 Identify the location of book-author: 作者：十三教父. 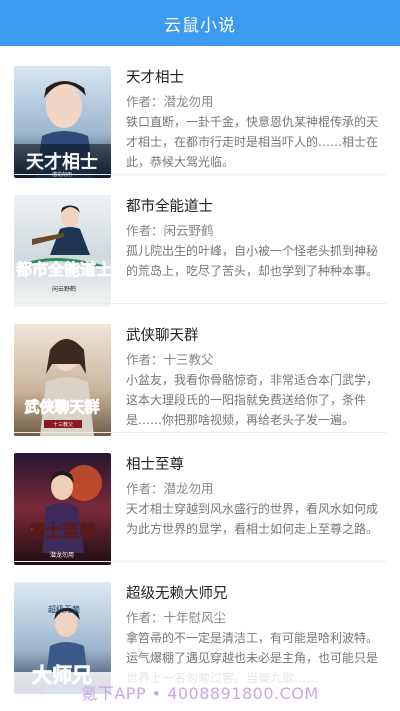
(170, 358).